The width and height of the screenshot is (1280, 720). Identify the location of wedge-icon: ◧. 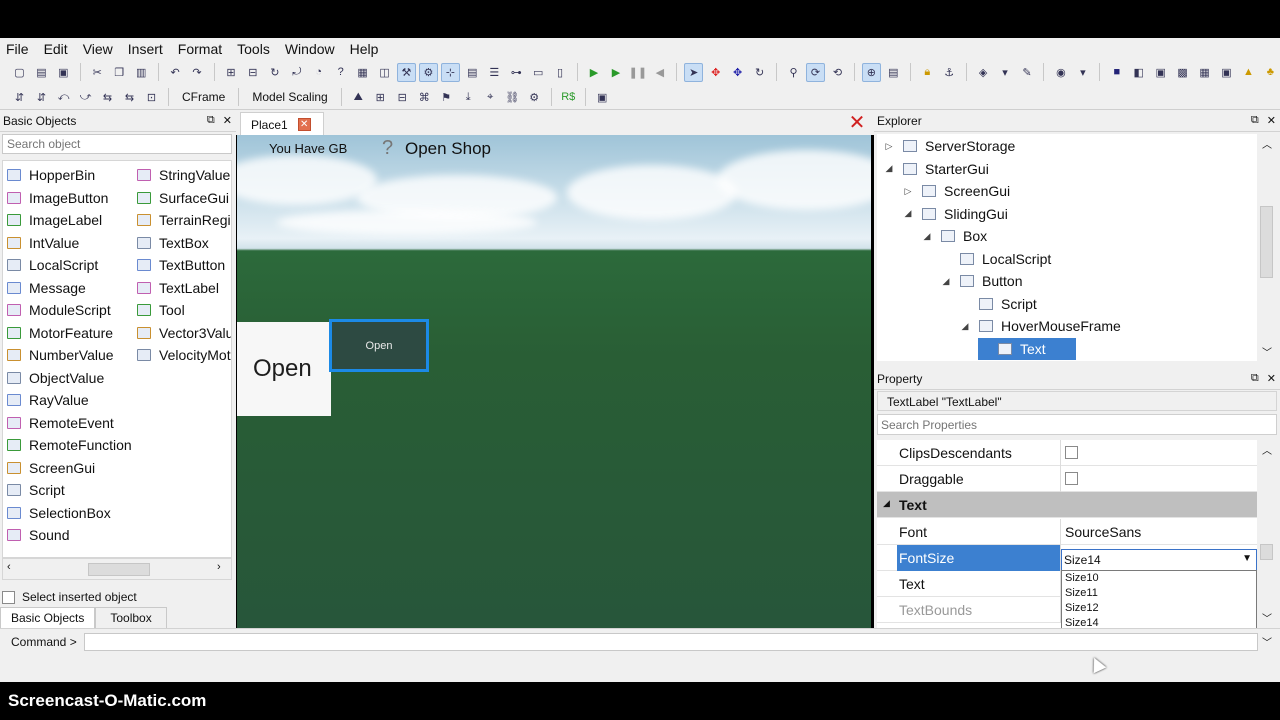
(1138, 72).